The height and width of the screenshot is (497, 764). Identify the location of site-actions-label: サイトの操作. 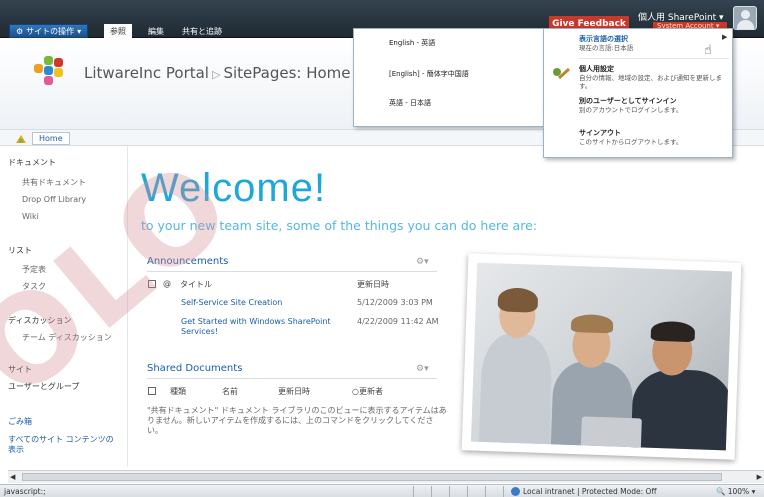
(50, 31).